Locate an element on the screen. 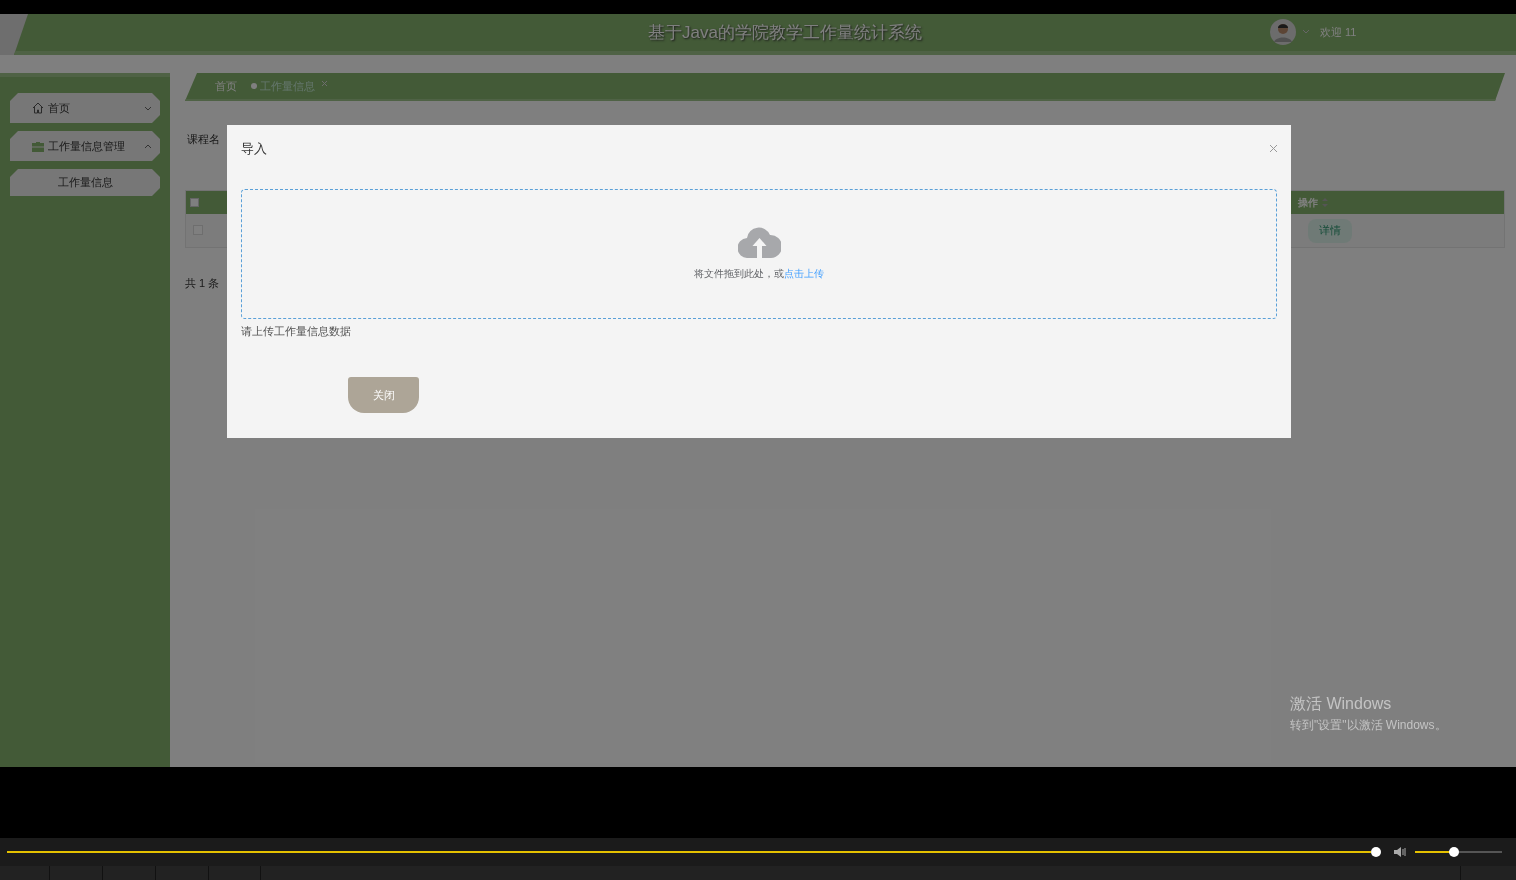 The image size is (1516, 880). total-count: 共 1 条 is located at coordinates (202, 283).